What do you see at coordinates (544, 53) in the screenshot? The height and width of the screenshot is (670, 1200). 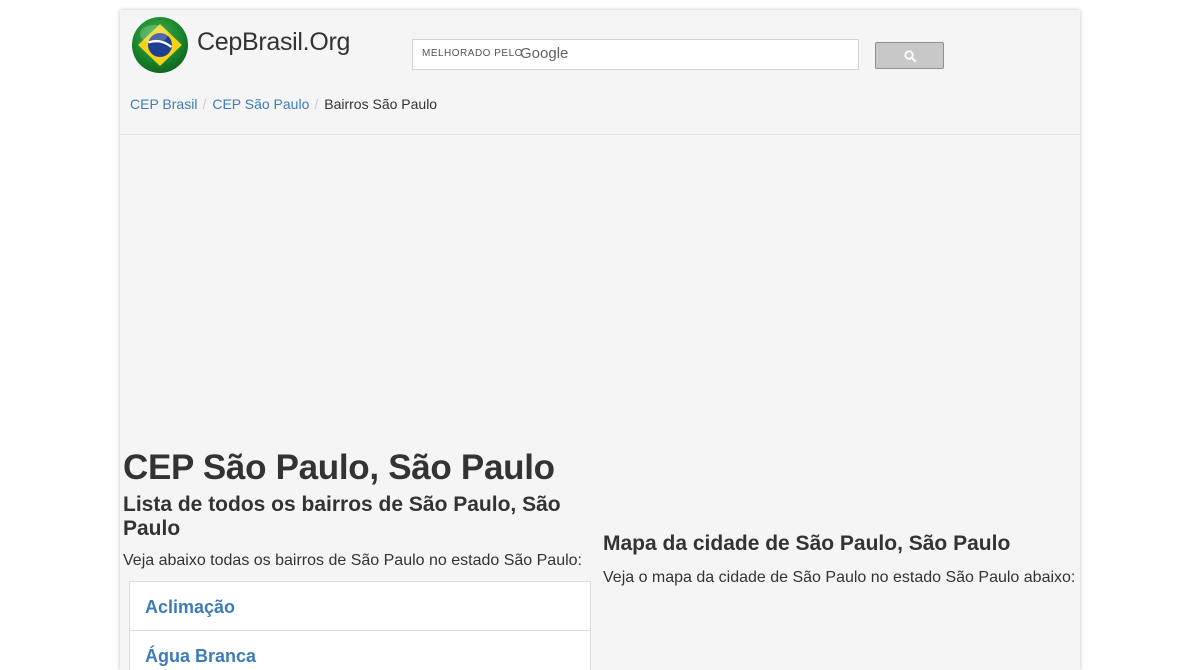 I see `google-label: Google` at bounding box center [544, 53].